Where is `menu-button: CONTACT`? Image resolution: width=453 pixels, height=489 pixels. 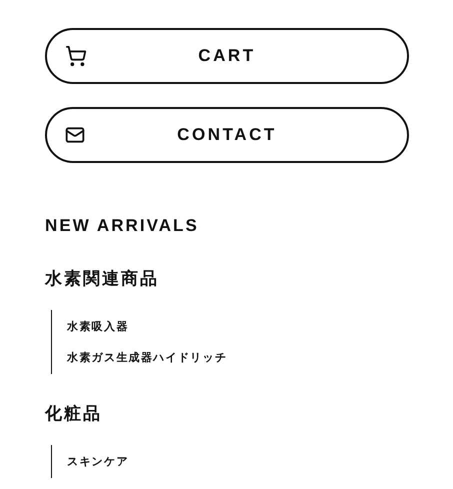 menu-button: CONTACT is located at coordinates (227, 135).